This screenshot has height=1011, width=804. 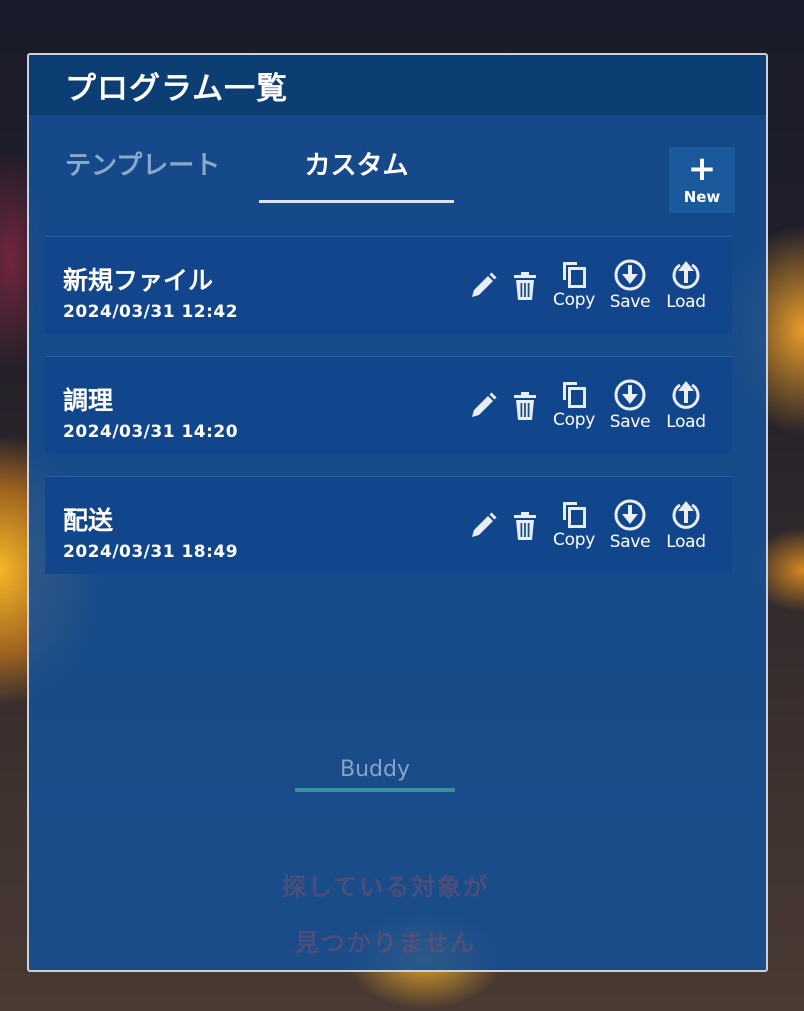 I want to click on buddy-label: Buddy, so click(x=375, y=769).